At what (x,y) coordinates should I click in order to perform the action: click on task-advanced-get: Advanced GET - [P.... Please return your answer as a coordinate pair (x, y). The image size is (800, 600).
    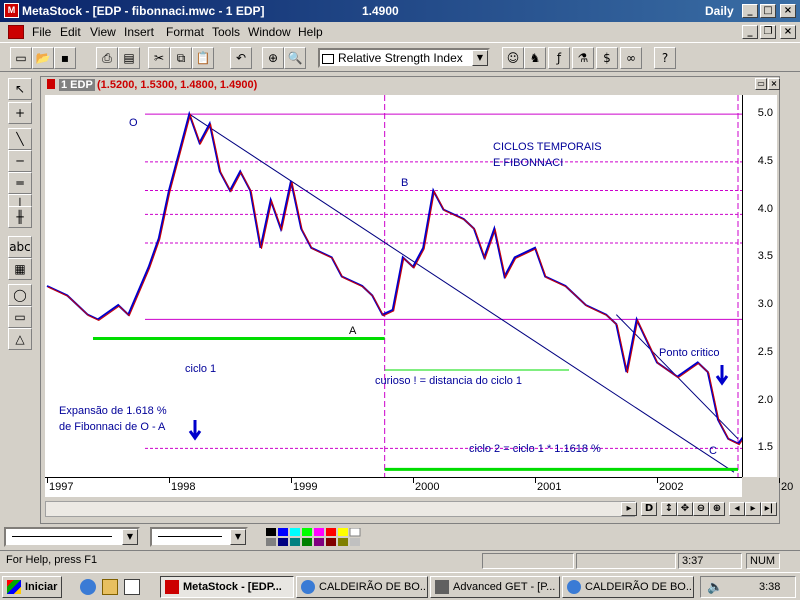
    Looking at the image, I should click on (495, 587).